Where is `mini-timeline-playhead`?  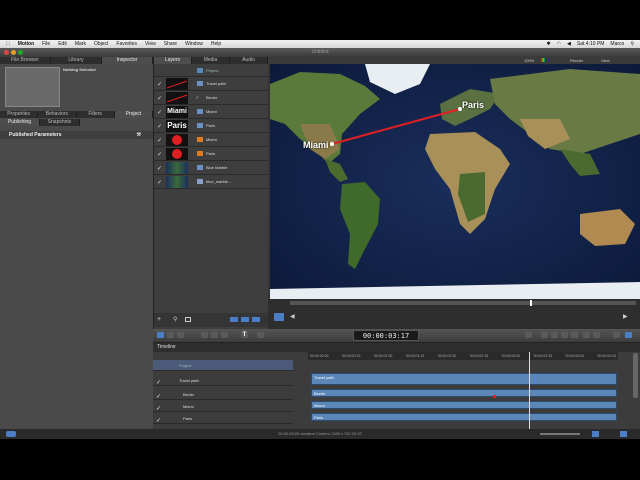 mini-timeline-playhead is located at coordinates (531, 303).